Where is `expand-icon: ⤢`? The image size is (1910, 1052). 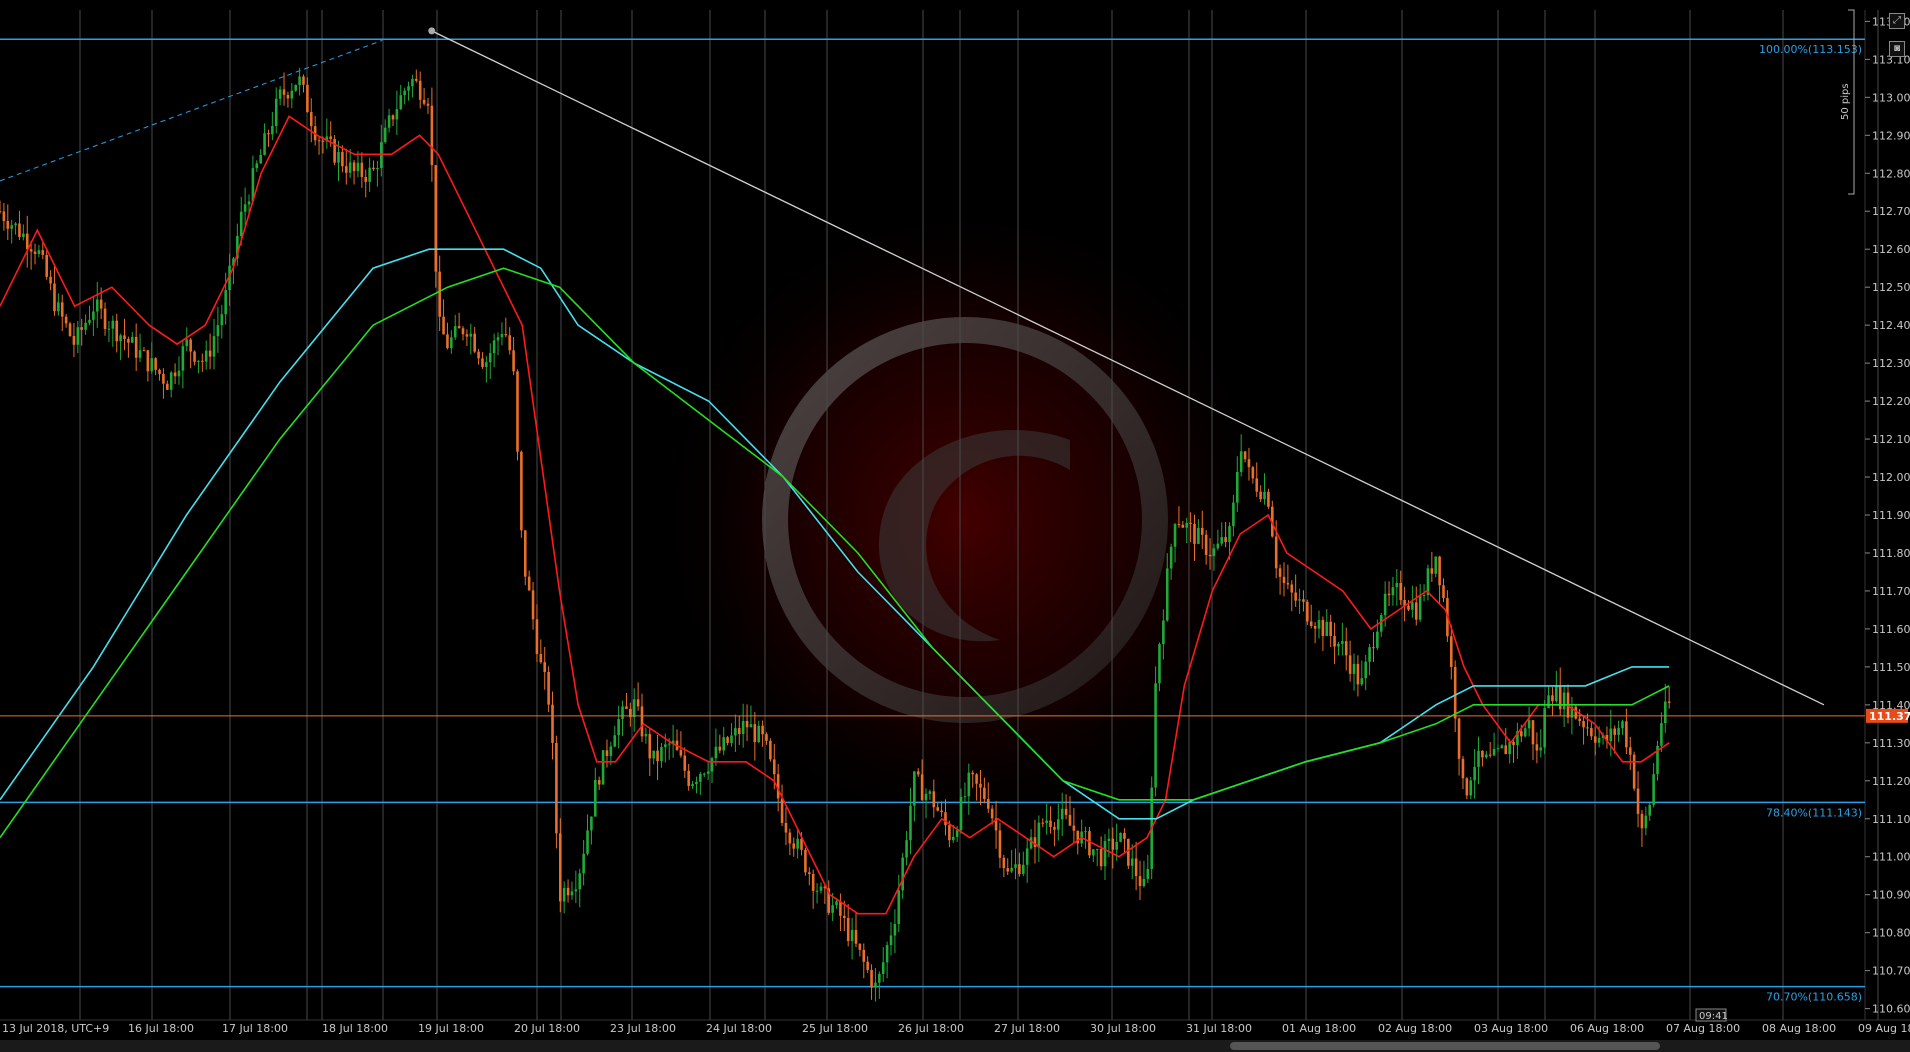
expand-icon: ⤢ is located at coordinates (1897, 21).